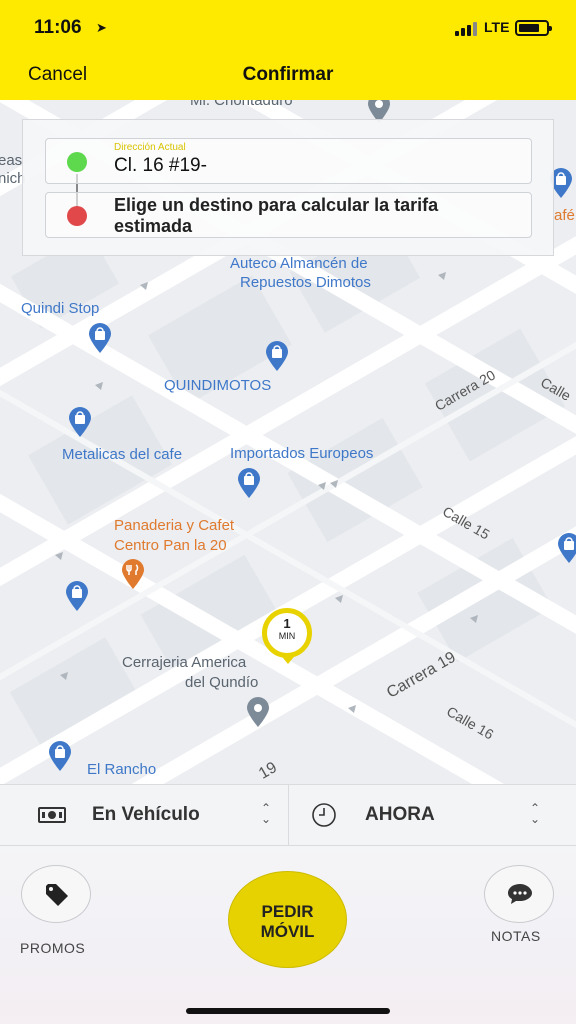  Describe the element at coordinates (288, 74) in the screenshot. I see `page-title: Confirmar` at that location.